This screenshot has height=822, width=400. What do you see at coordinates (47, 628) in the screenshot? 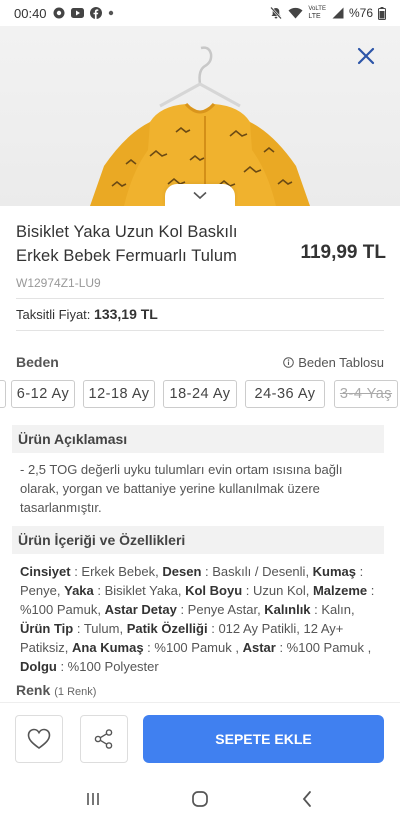
I see `feature-key: Ürün Tip` at bounding box center [47, 628].